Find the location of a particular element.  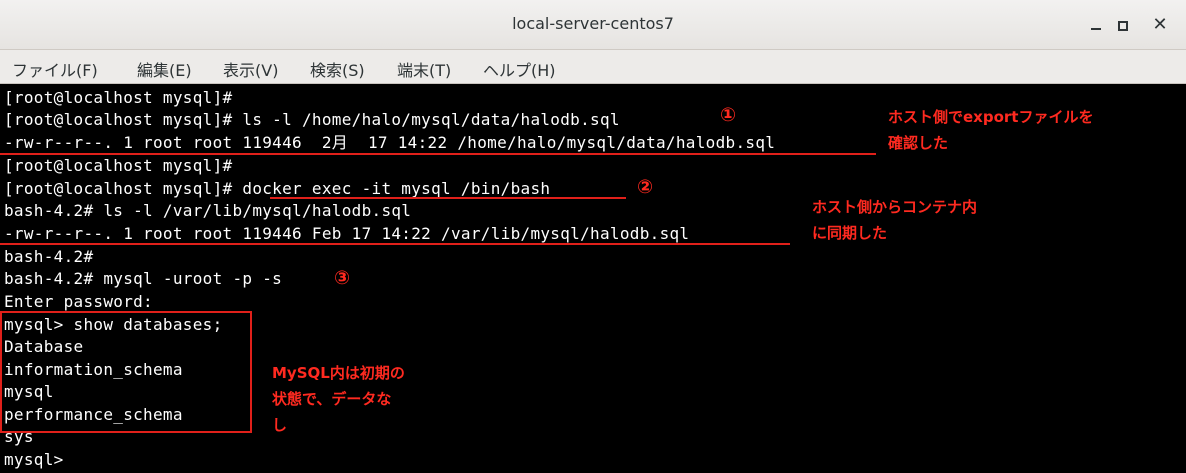

terminal-line: bash-4.2# is located at coordinates (49, 256).